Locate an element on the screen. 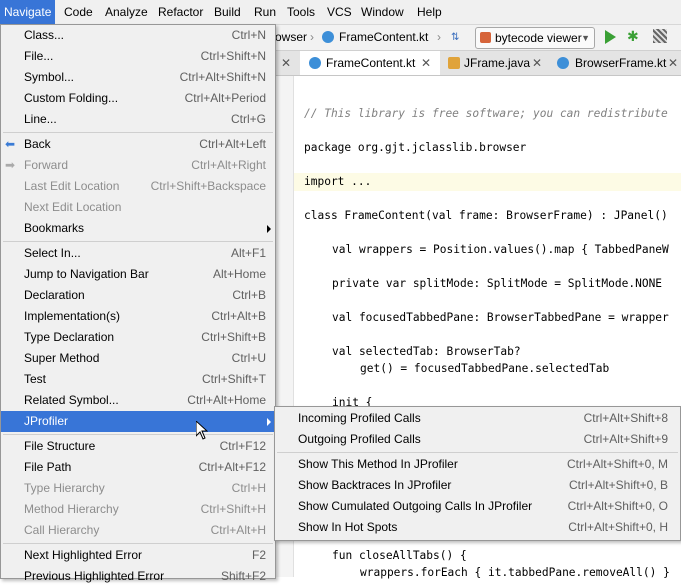  menu-item-declaration: Declaration Ctrl+B is located at coordinates (138, 295).